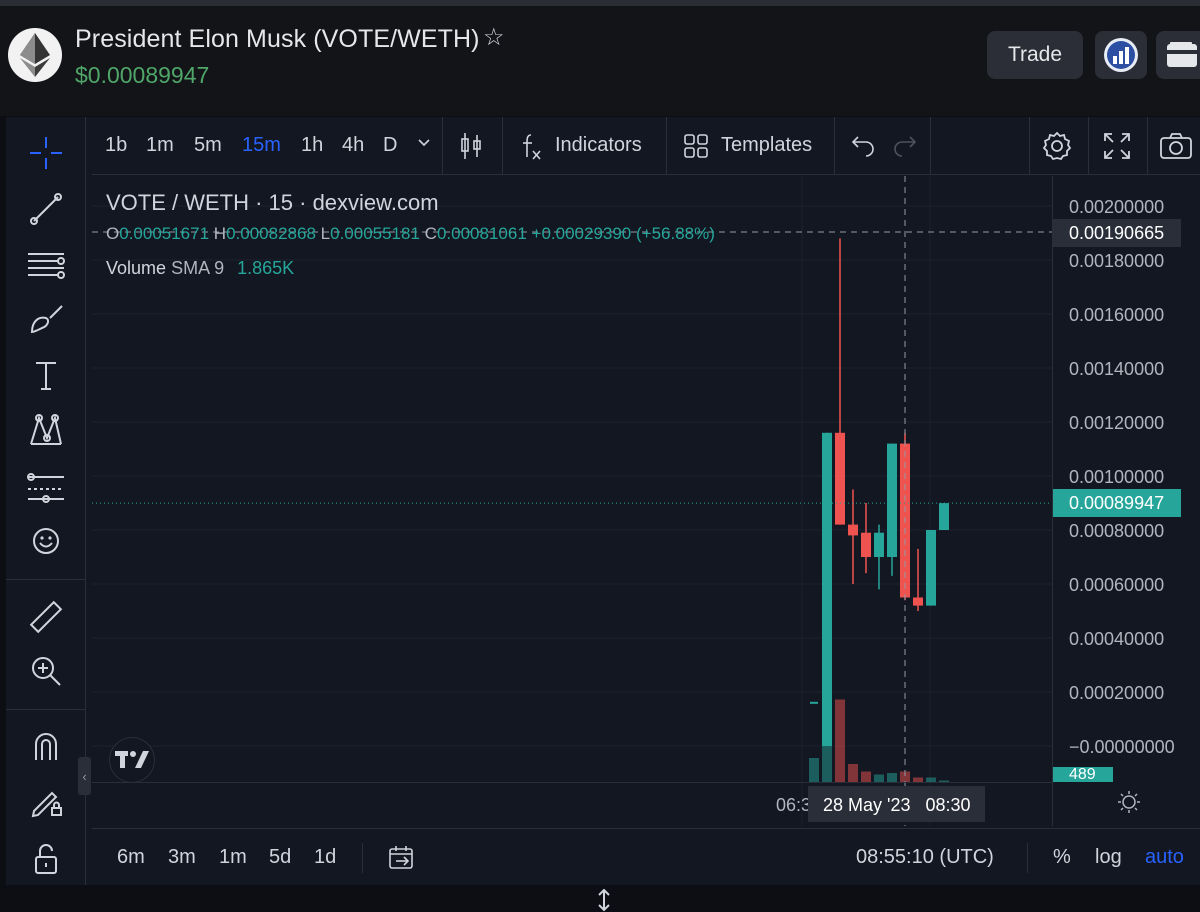 This screenshot has height=912, width=1200. I want to click on pattern-icon, so click(46, 431).